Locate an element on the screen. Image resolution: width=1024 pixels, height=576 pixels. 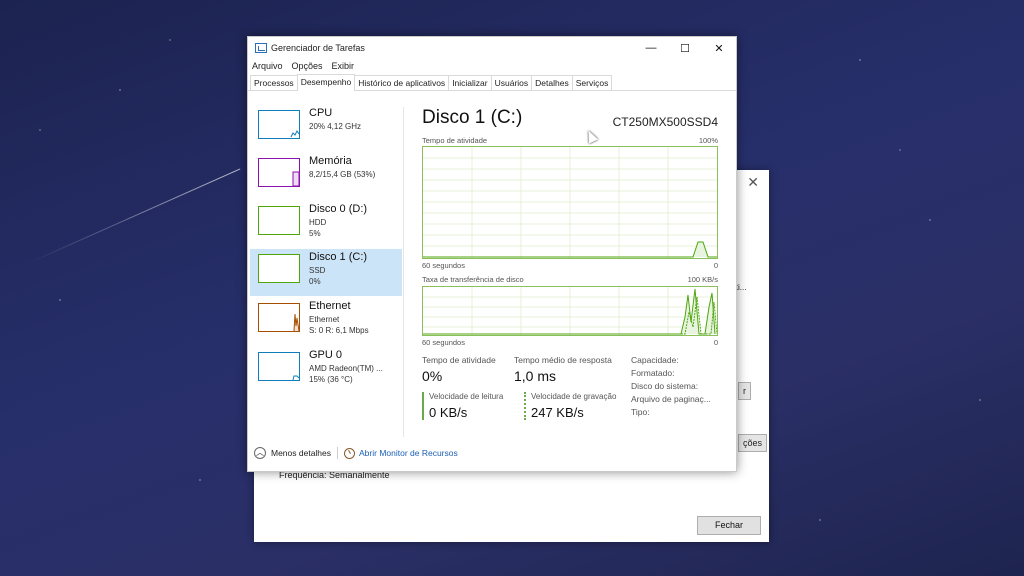
footer-divider is located at coordinates (338, 453).